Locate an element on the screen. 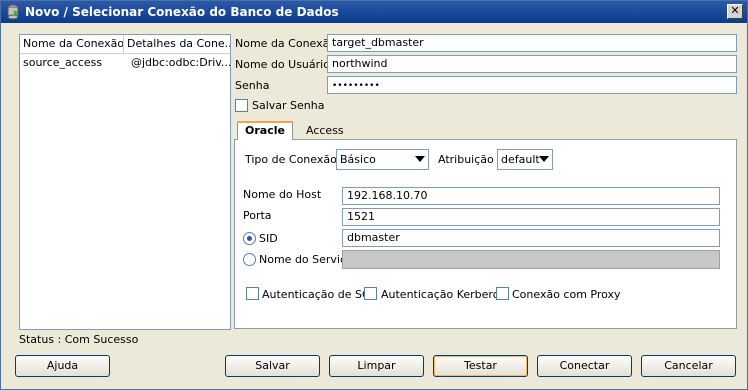 This screenshot has width=748, height=390. test-button: Testar is located at coordinates (480, 366).